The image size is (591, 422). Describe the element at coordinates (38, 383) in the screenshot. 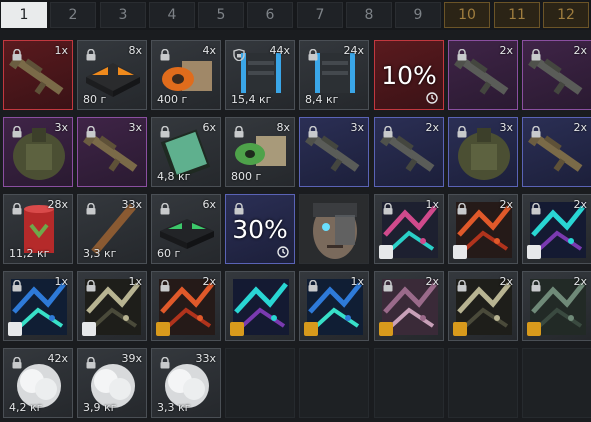

I see `inventory-slot: 42x 4,2 кг` at that location.